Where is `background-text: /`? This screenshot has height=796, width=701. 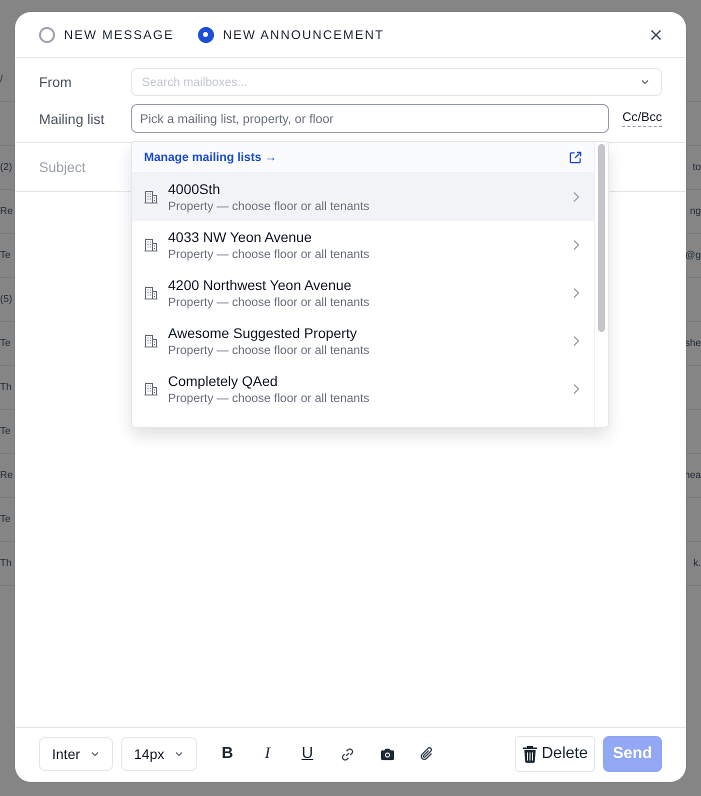
background-text: / is located at coordinates (1, 79).